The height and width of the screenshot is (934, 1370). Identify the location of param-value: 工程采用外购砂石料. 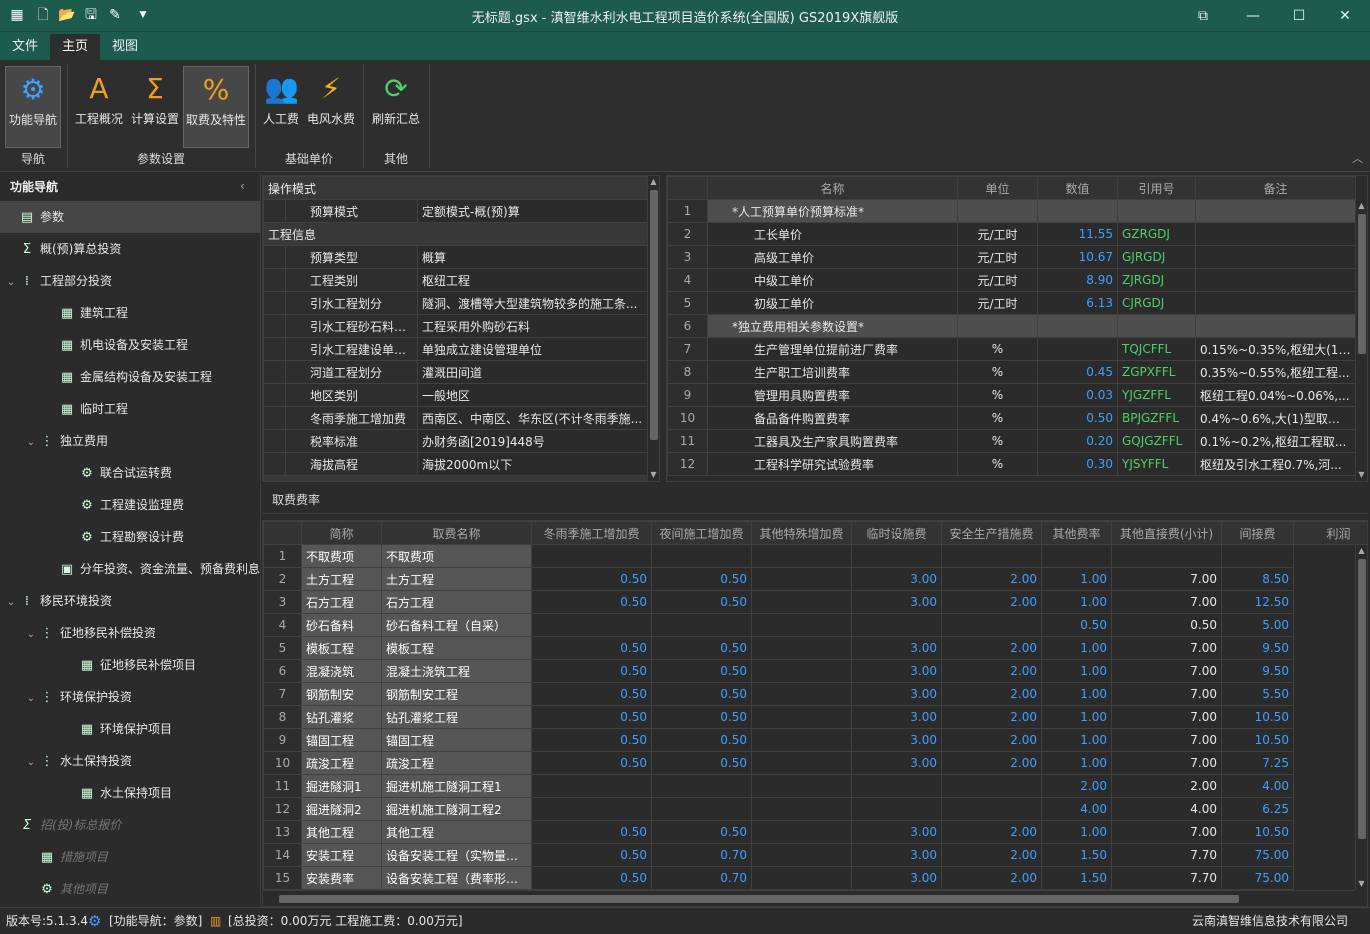
(532, 326).